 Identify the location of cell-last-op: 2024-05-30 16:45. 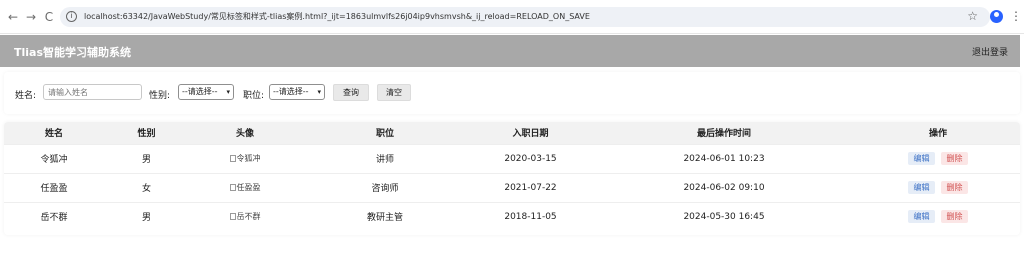
(724, 216).